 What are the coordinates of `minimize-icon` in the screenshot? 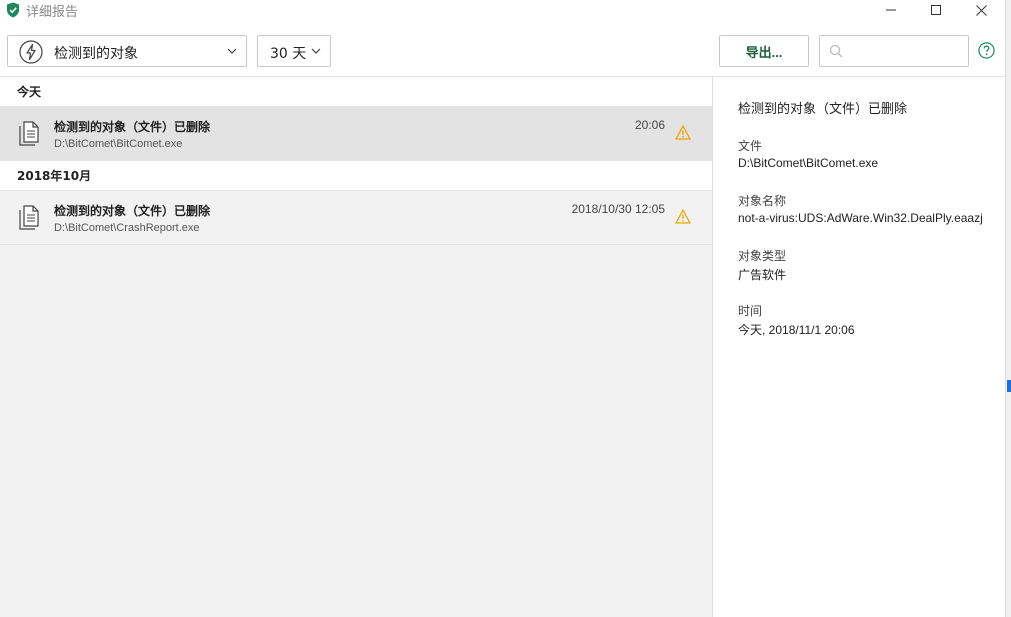 It's located at (891, 10).